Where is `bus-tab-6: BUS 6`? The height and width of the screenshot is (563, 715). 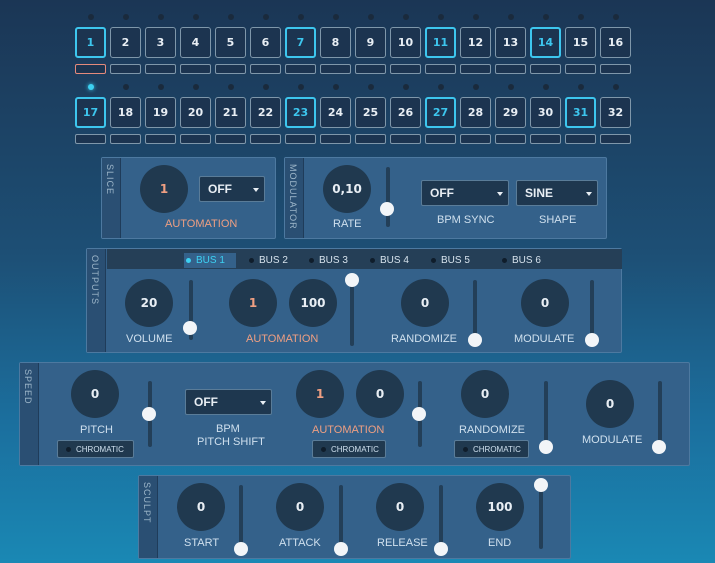
bus-tab-6: BUS 6 is located at coordinates (527, 260).